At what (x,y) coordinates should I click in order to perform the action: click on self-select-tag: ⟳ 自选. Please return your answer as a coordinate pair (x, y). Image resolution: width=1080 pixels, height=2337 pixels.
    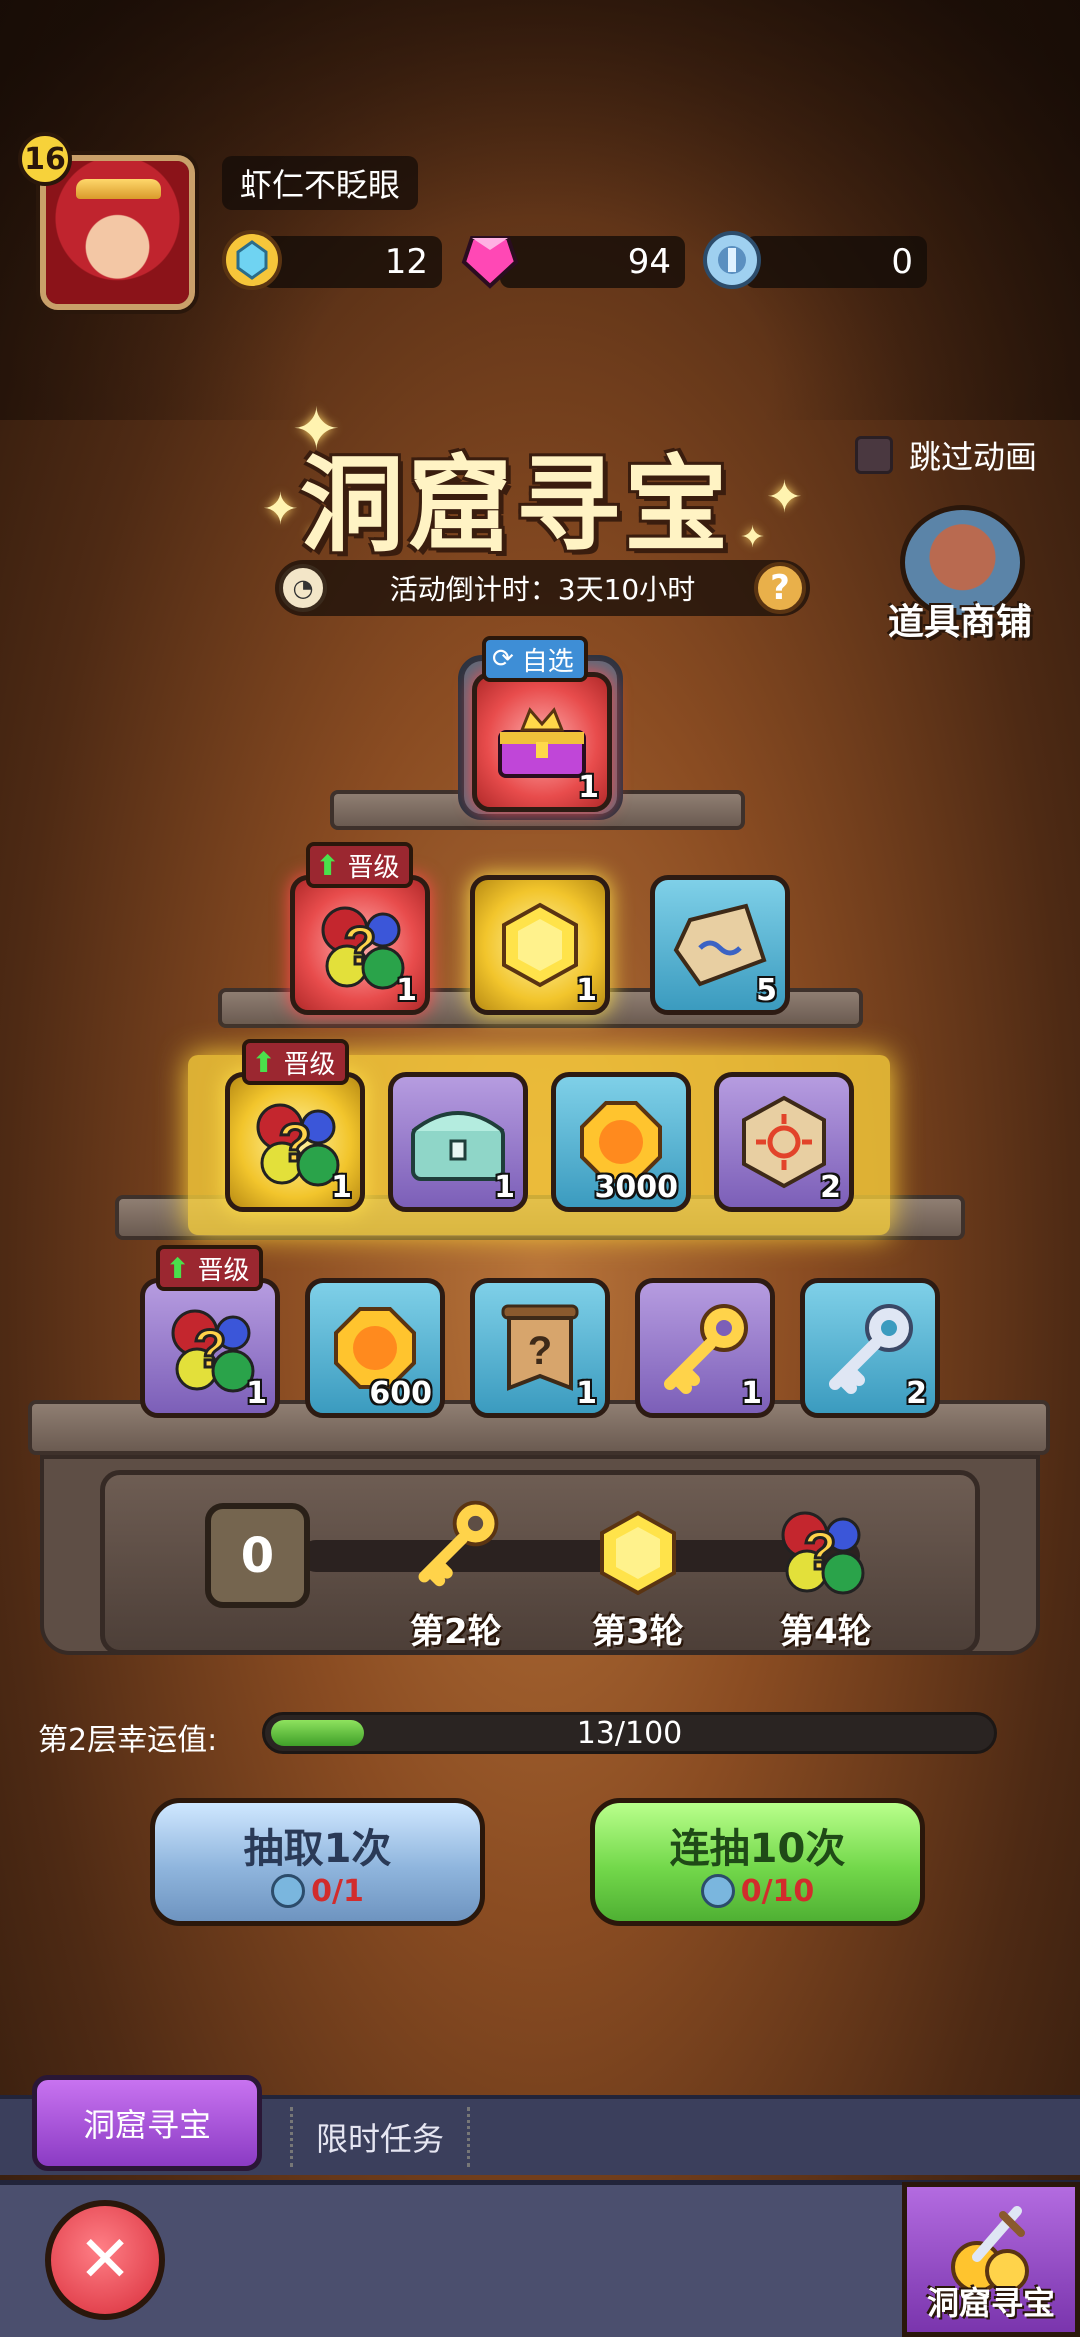
    Looking at the image, I should click on (535, 659).